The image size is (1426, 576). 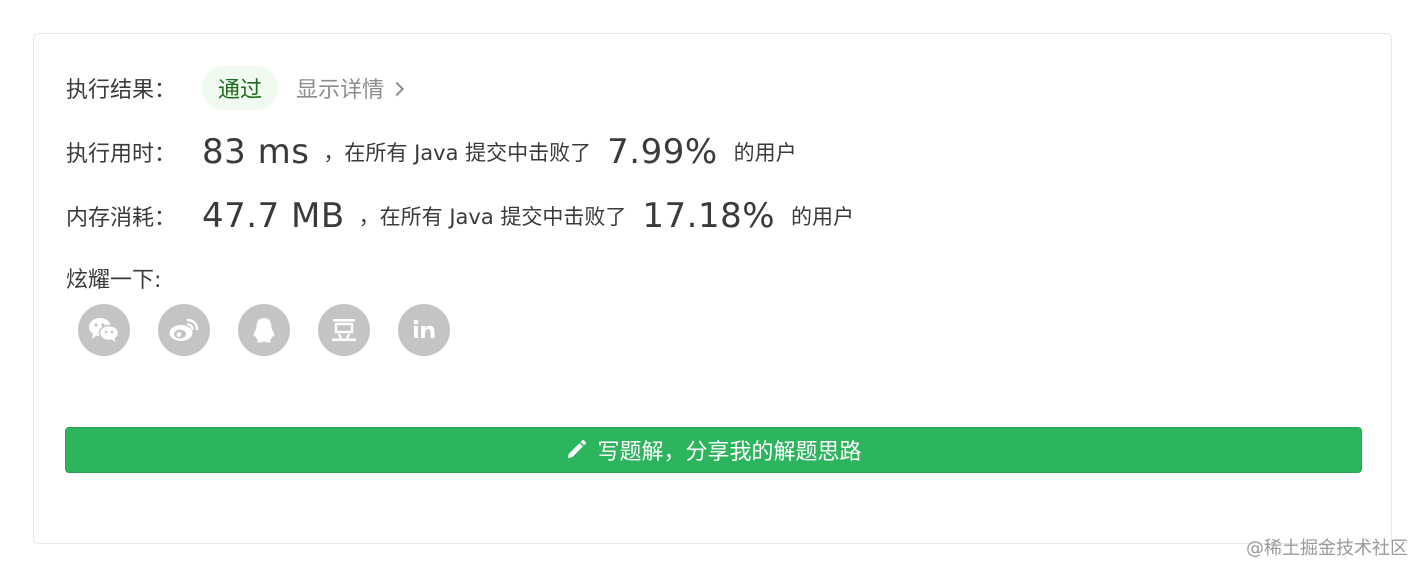 I want to click on result-label: 执行结果：, so click(x=121, y=90).